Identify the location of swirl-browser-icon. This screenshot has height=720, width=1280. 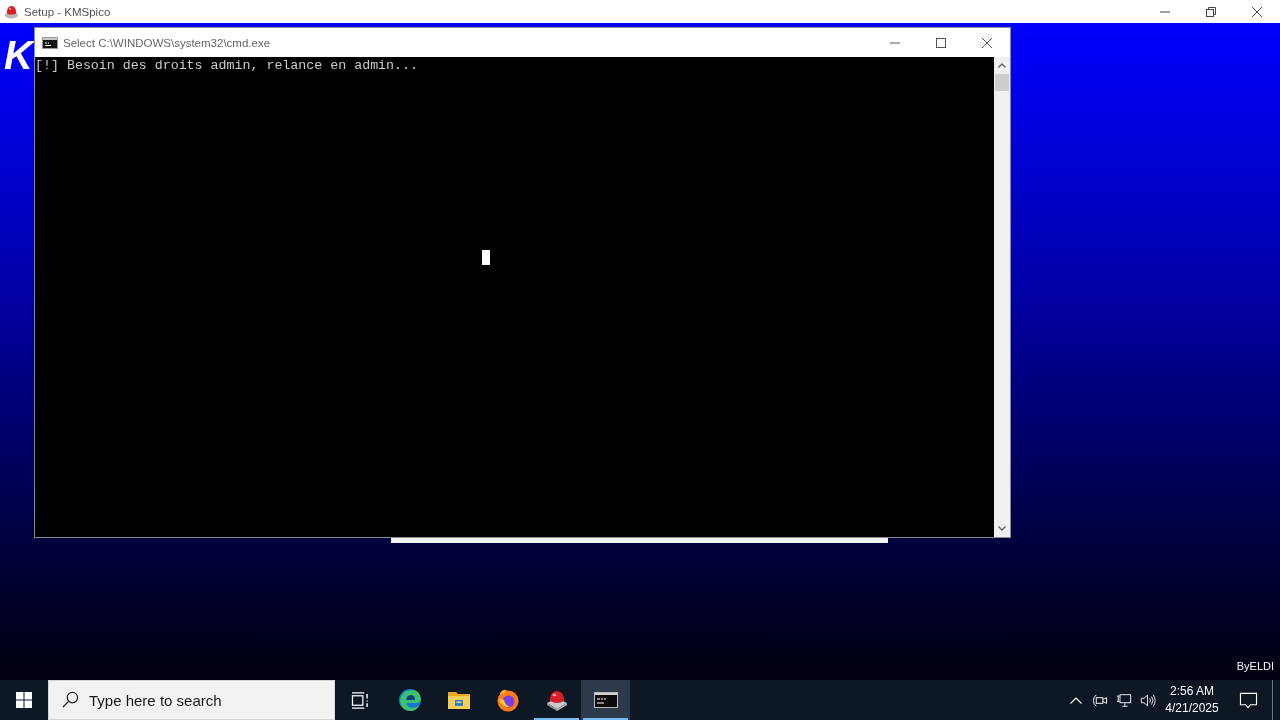
(409, 700).